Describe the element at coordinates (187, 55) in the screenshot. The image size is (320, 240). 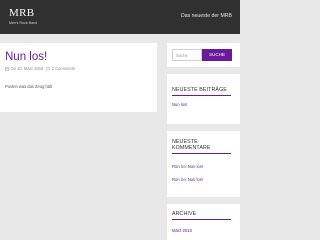
I see `search-input` at that location.